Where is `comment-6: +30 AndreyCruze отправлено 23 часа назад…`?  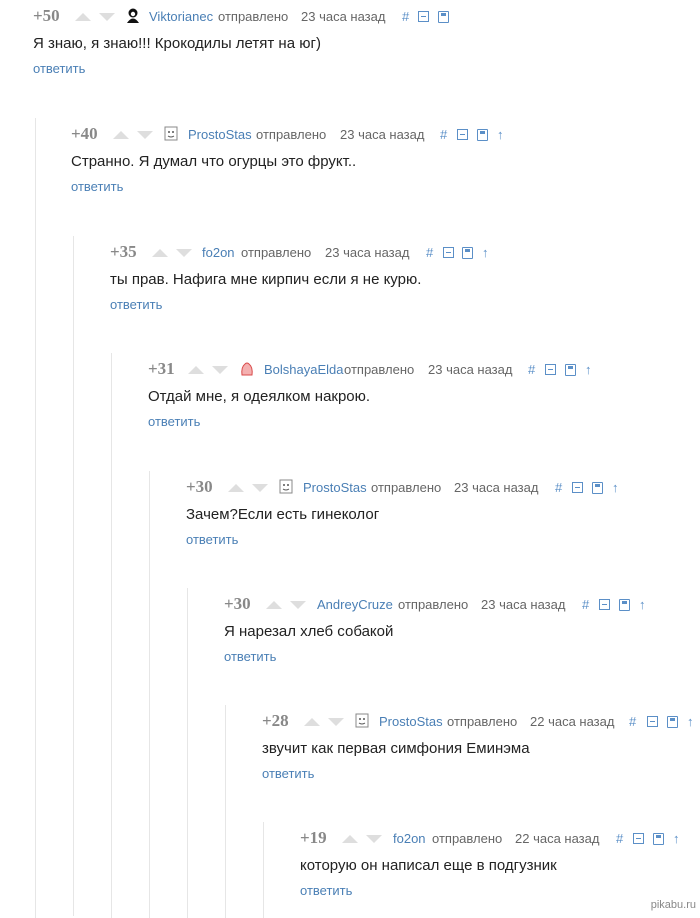 comment-6: +30 AndreyCruze отправлено 23 часа назад… is located at coordinates (462, 630).